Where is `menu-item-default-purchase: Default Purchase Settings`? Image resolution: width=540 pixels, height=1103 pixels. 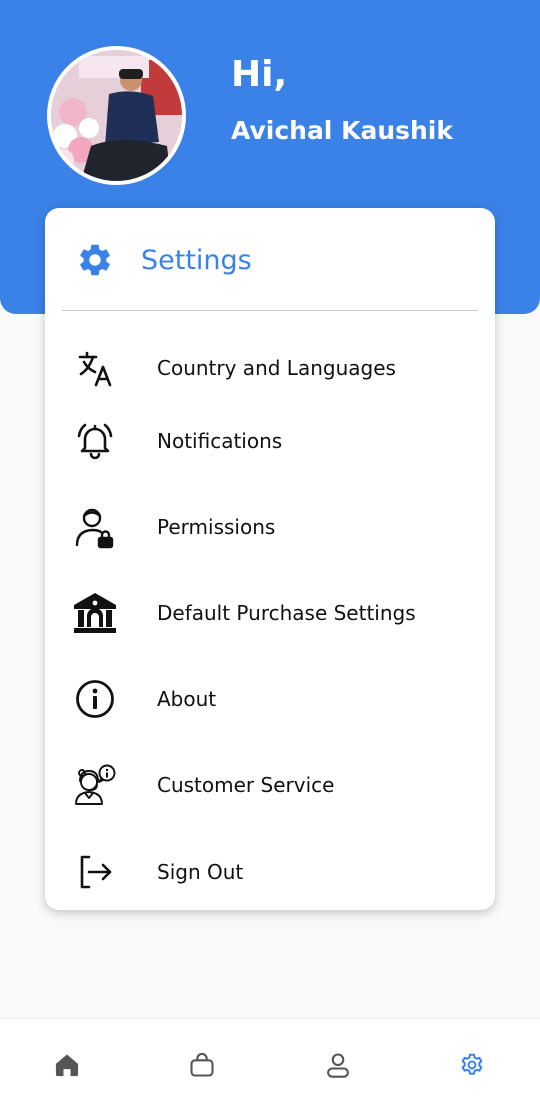 menu-item-default-purchase: Default Purchase Settings is located at coordinates (270, 613).